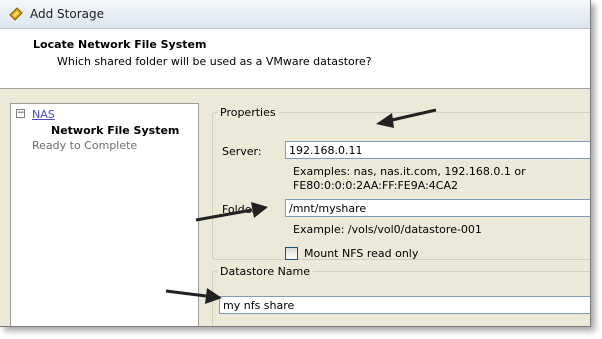 The height and width of the screenshot is (339, 602). What do you see at coordinates (295, 14) in the screenshot?
I see `title-bar: Add Storage` at bounding box center [295, 14].